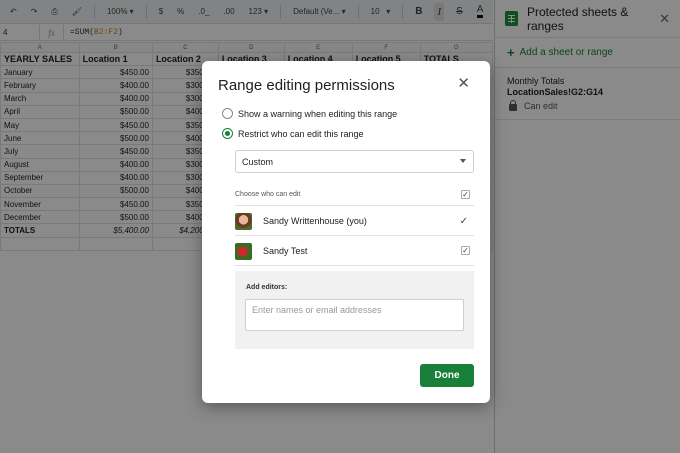 This screenshot has width=680, height=453. What do you see at coordinates (354, 161) in the screenshot?
I see `permission-type-select: Custom` at bounding box center [354, 161].